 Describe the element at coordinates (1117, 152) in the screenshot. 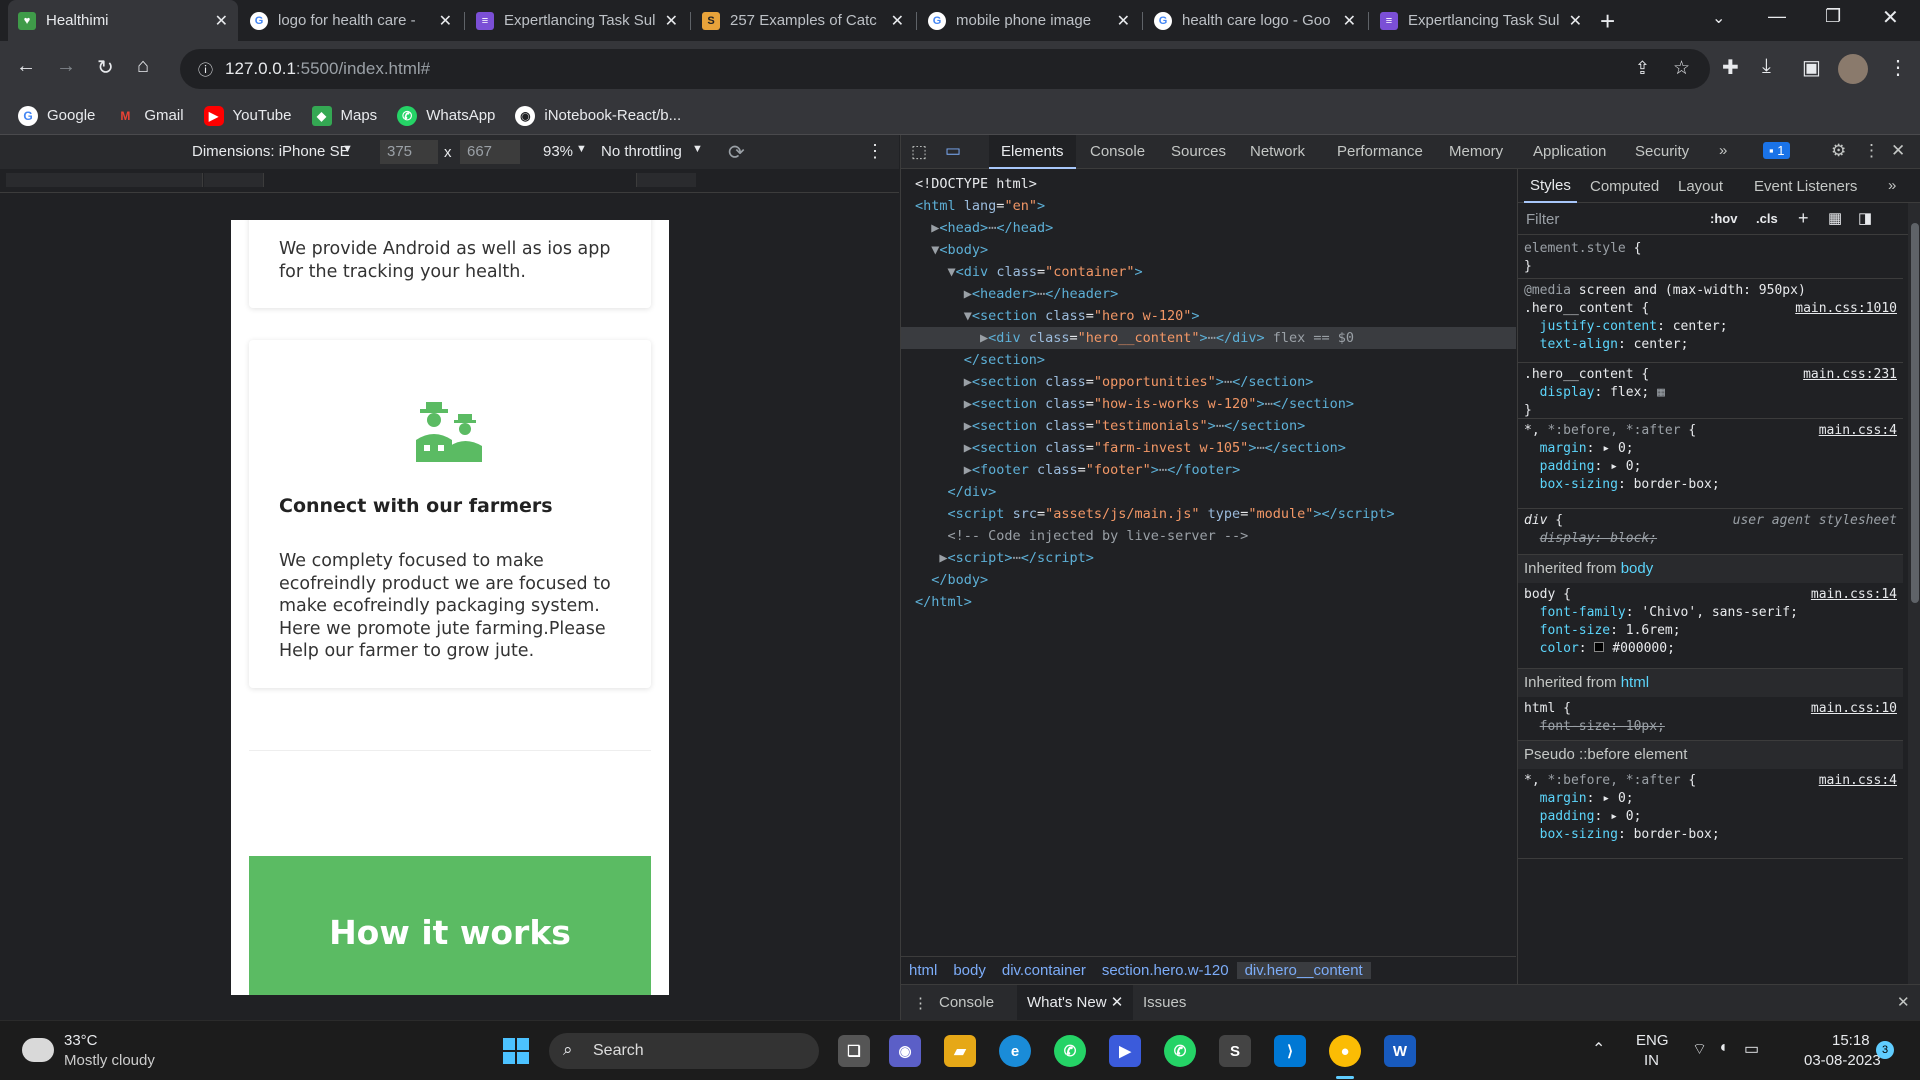

I see `tab-console: Console` at that location.